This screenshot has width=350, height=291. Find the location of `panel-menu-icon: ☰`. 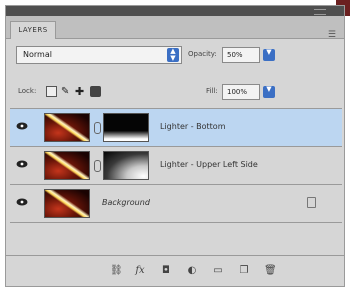

panel-menu-icon: ☰ is located at coordinates (332, 35).